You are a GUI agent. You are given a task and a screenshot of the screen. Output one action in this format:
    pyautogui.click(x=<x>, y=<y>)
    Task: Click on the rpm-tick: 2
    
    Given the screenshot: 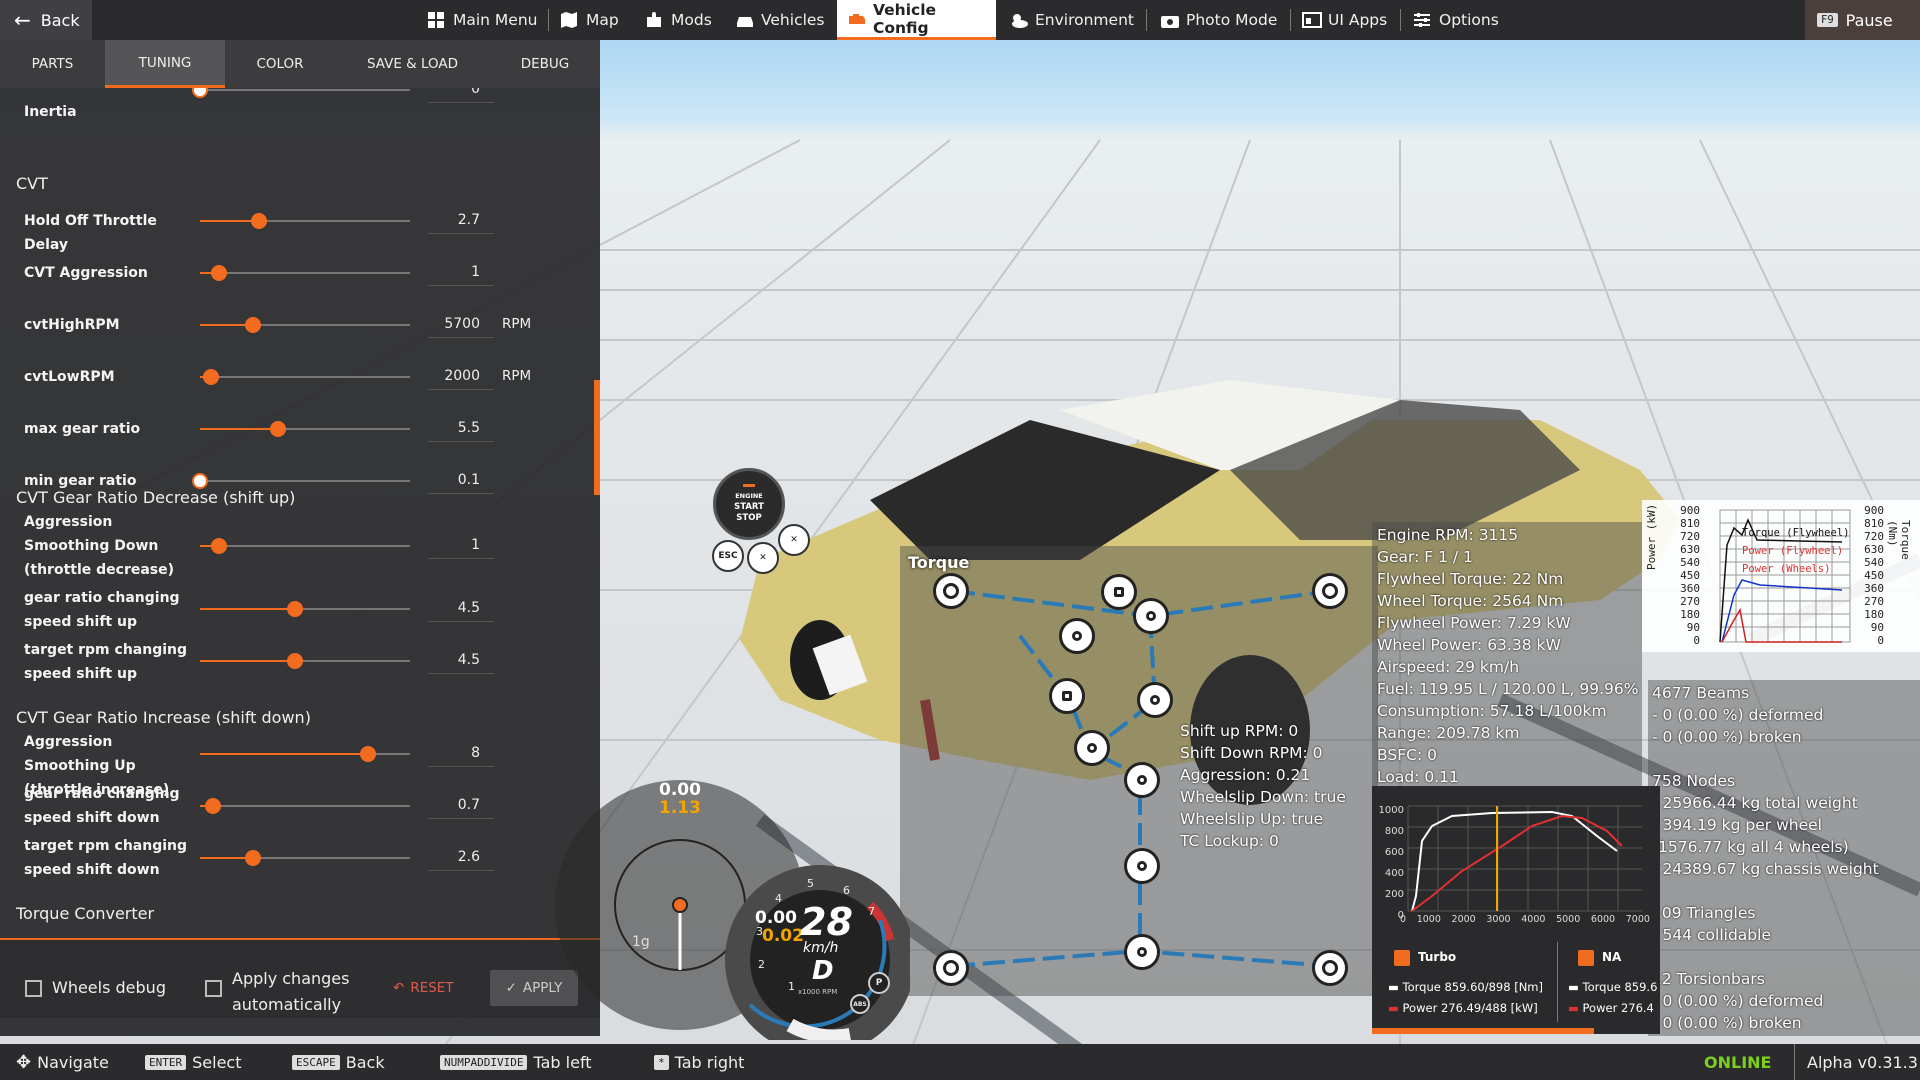 What is the action you would take?
    pyautogui.click(x=761, y=964)
    